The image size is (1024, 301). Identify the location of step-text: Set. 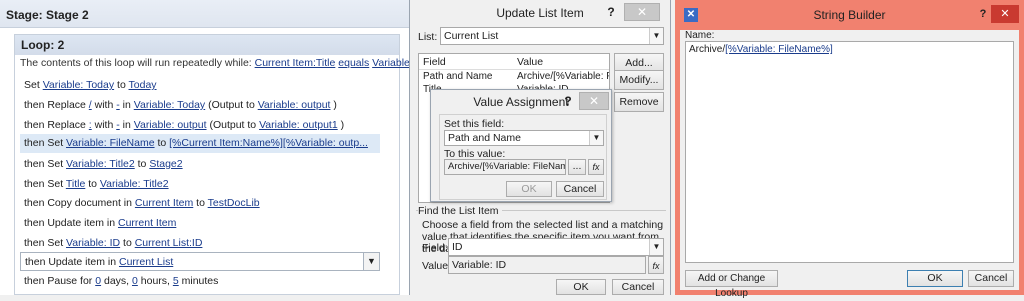
(33, 85).